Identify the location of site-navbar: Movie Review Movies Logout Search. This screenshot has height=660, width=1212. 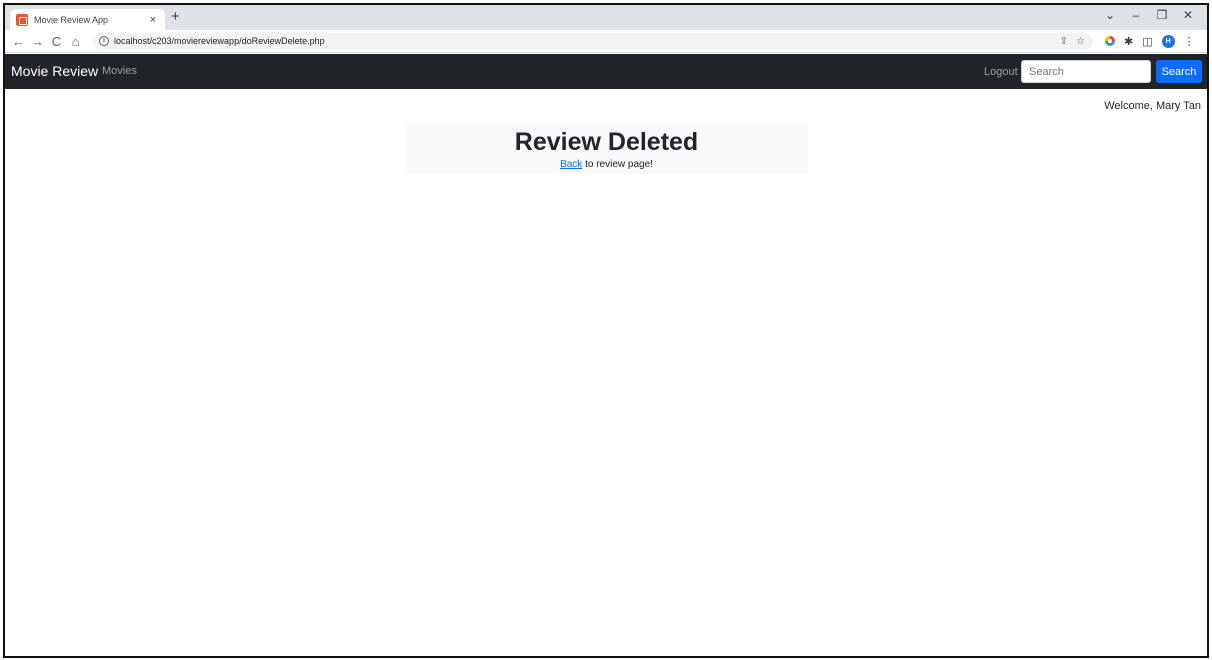
(606, 71).